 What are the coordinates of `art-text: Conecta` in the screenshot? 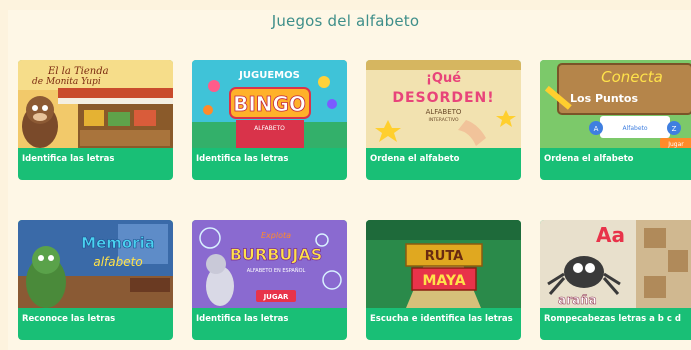 It's located at (632, 77).